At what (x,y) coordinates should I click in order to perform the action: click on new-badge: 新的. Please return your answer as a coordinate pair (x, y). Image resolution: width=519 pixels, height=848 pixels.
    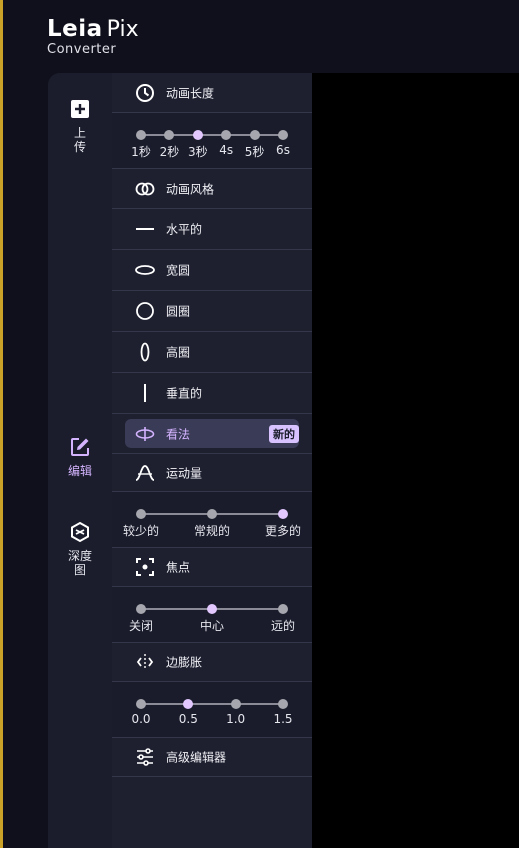
    Looking at the image, I should click on (284, 433).